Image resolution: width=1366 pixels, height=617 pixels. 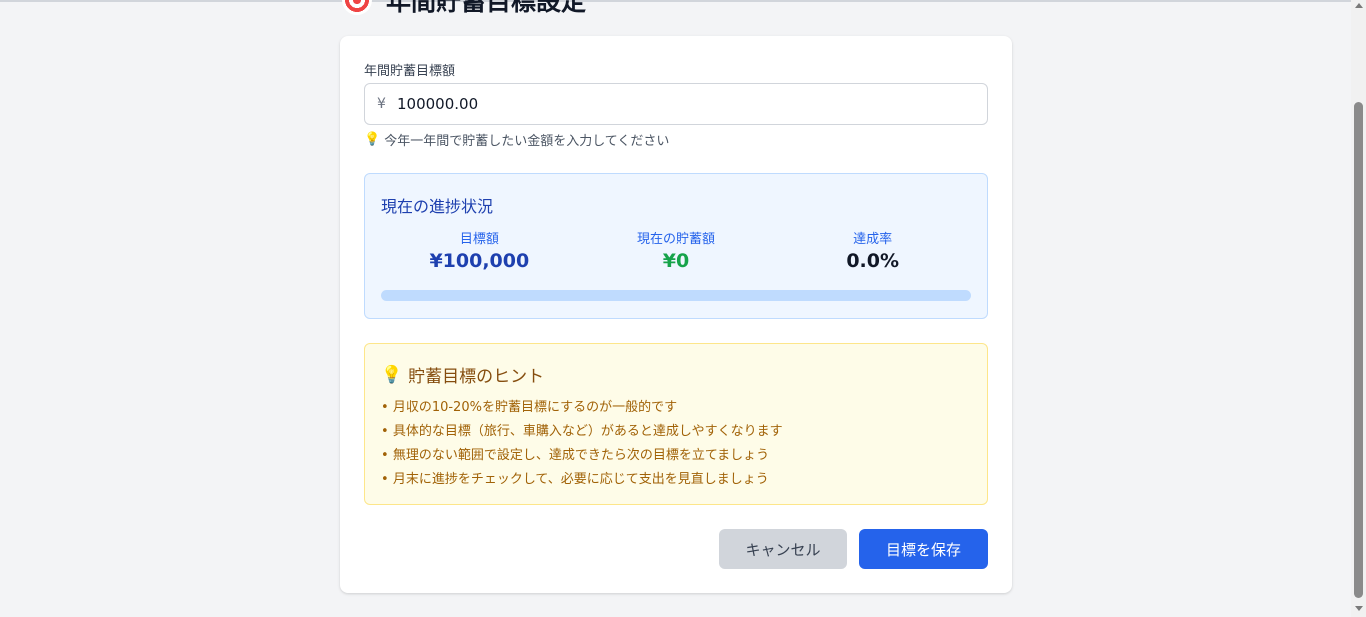 What do you see at coordinates (923, 549) in the screenshot?
I see `save-goal-button: 目標を保存` at bounding box center [923, 549].